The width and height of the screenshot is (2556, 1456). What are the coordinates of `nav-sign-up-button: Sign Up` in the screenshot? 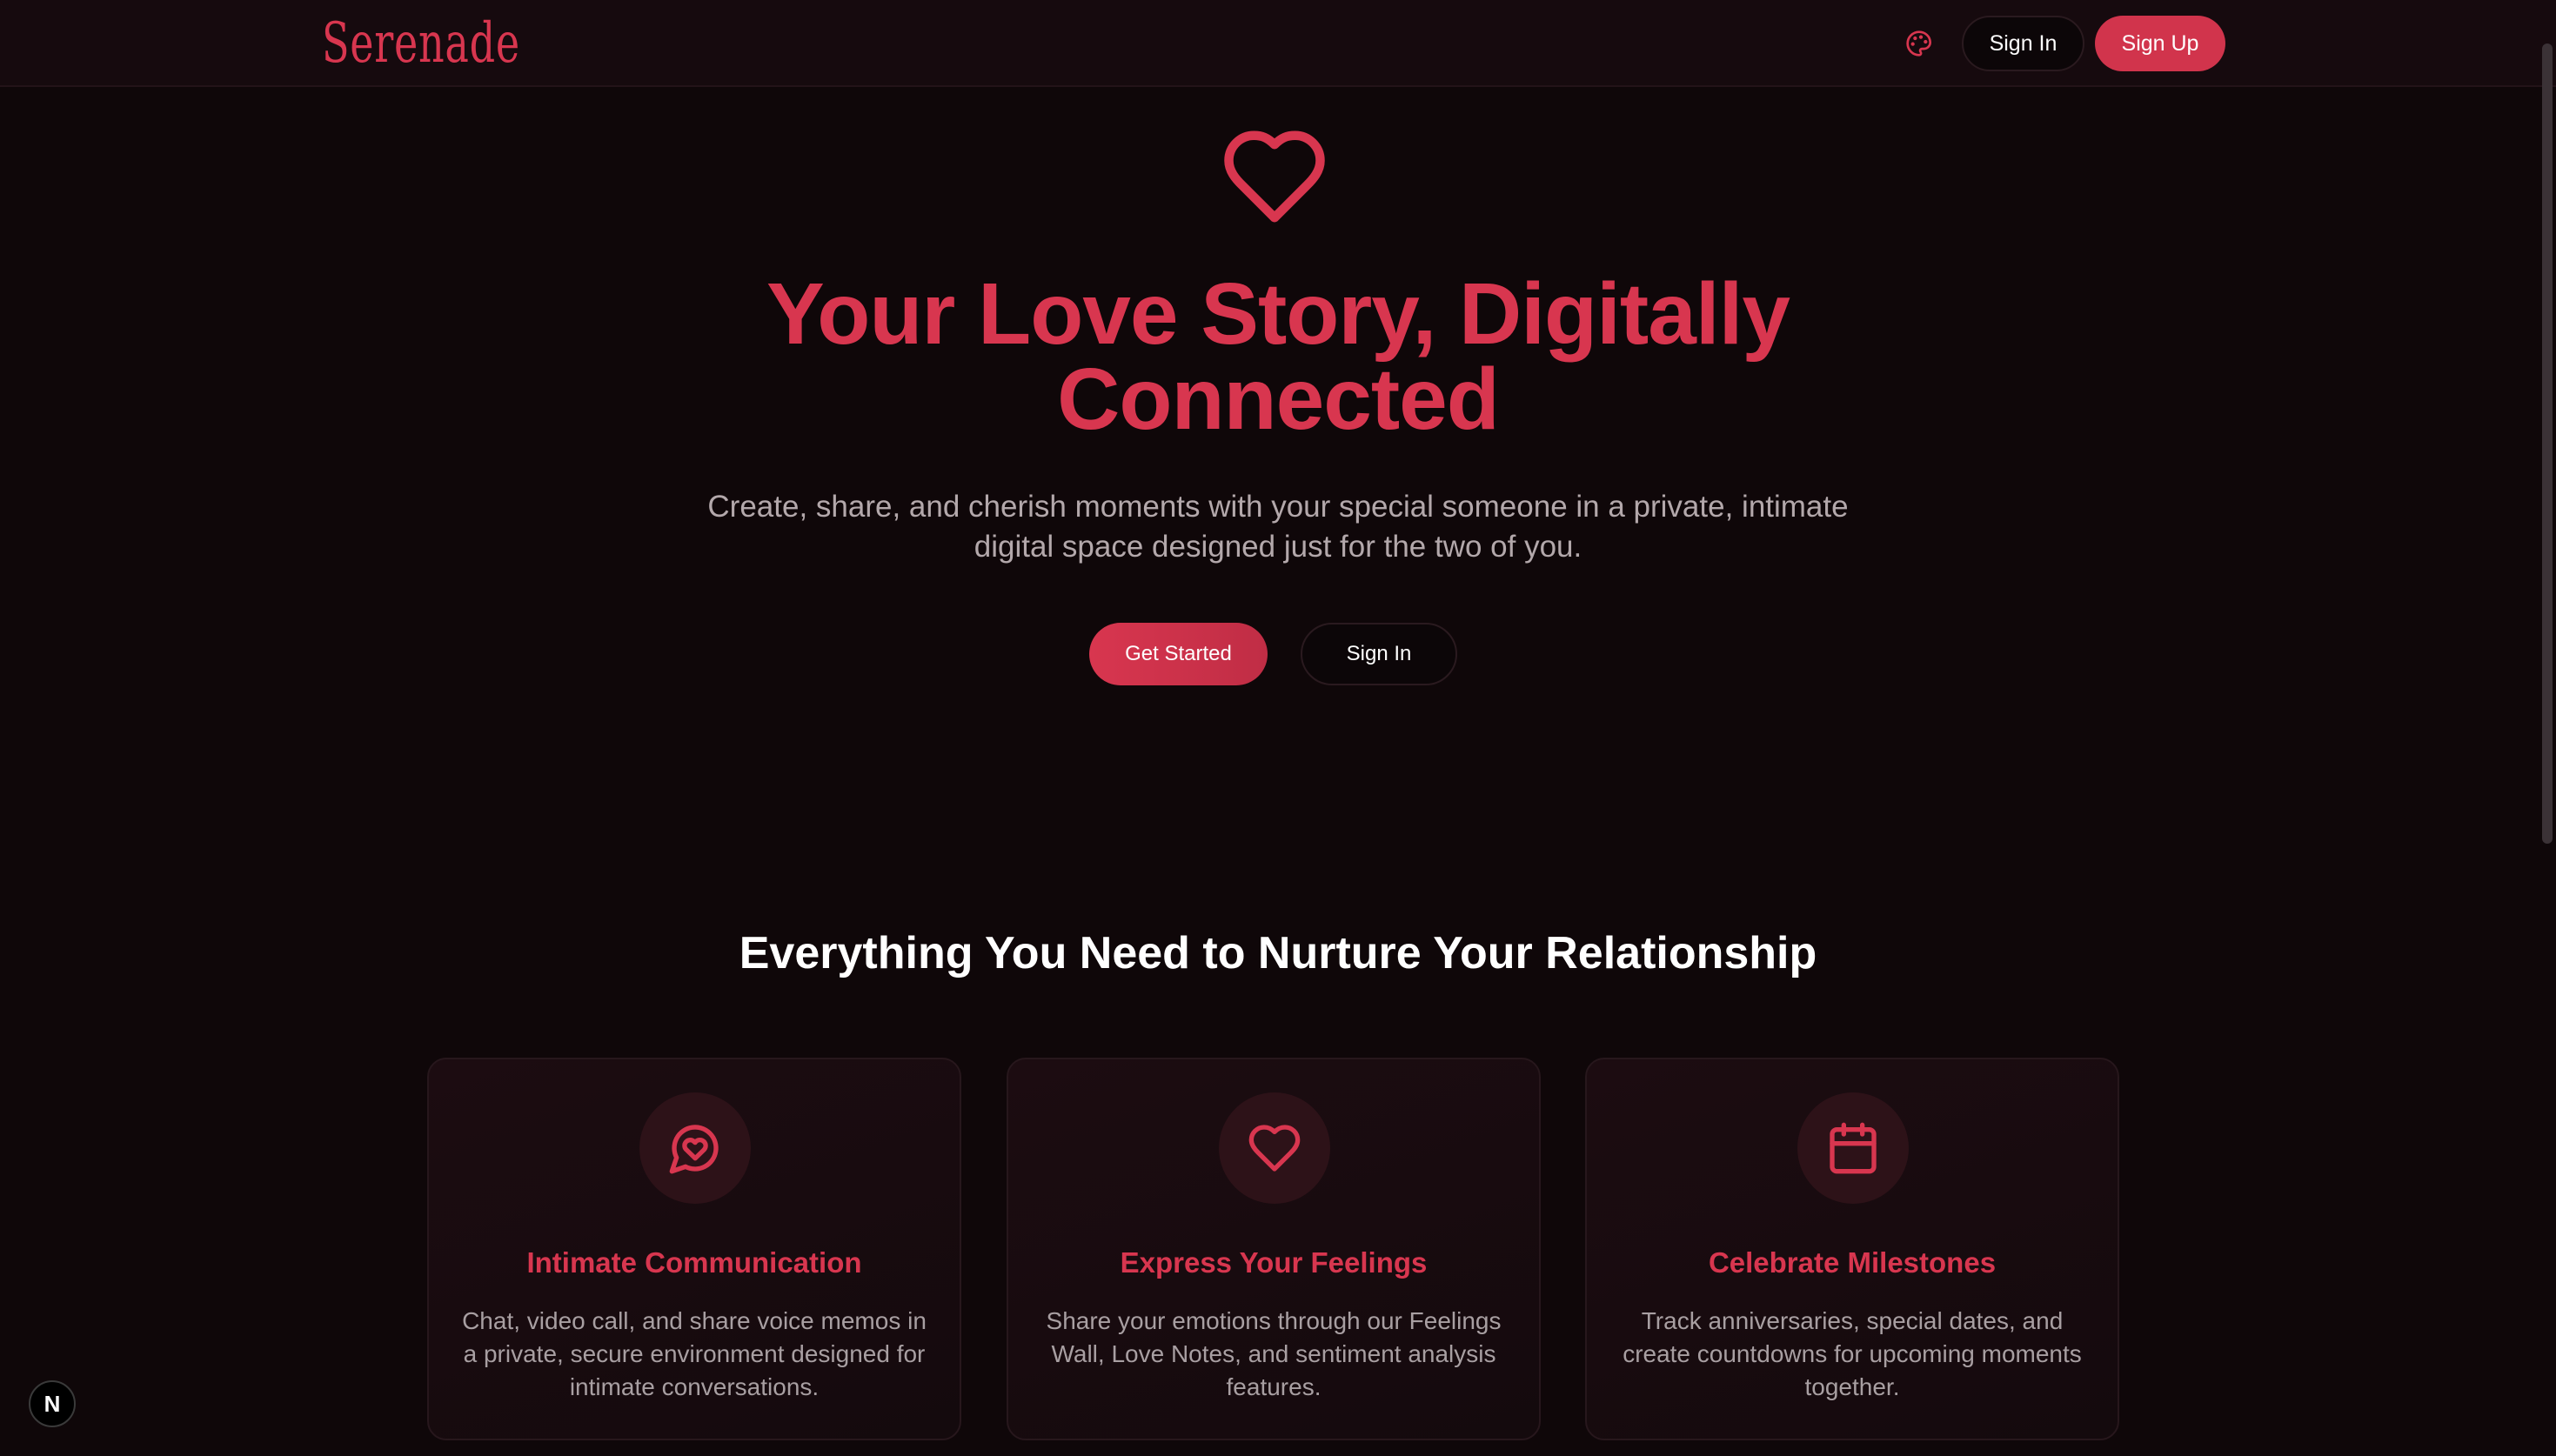 It's located at (2160, 43).